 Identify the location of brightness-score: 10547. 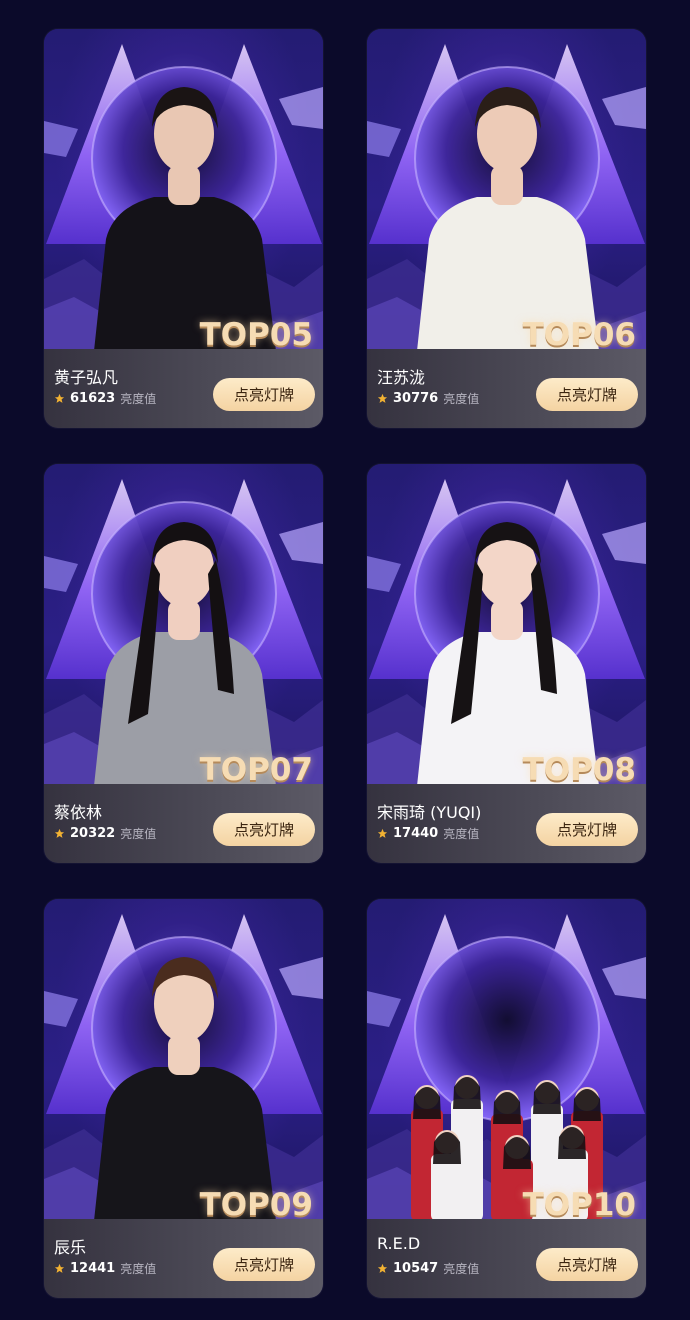
(416, 1268).